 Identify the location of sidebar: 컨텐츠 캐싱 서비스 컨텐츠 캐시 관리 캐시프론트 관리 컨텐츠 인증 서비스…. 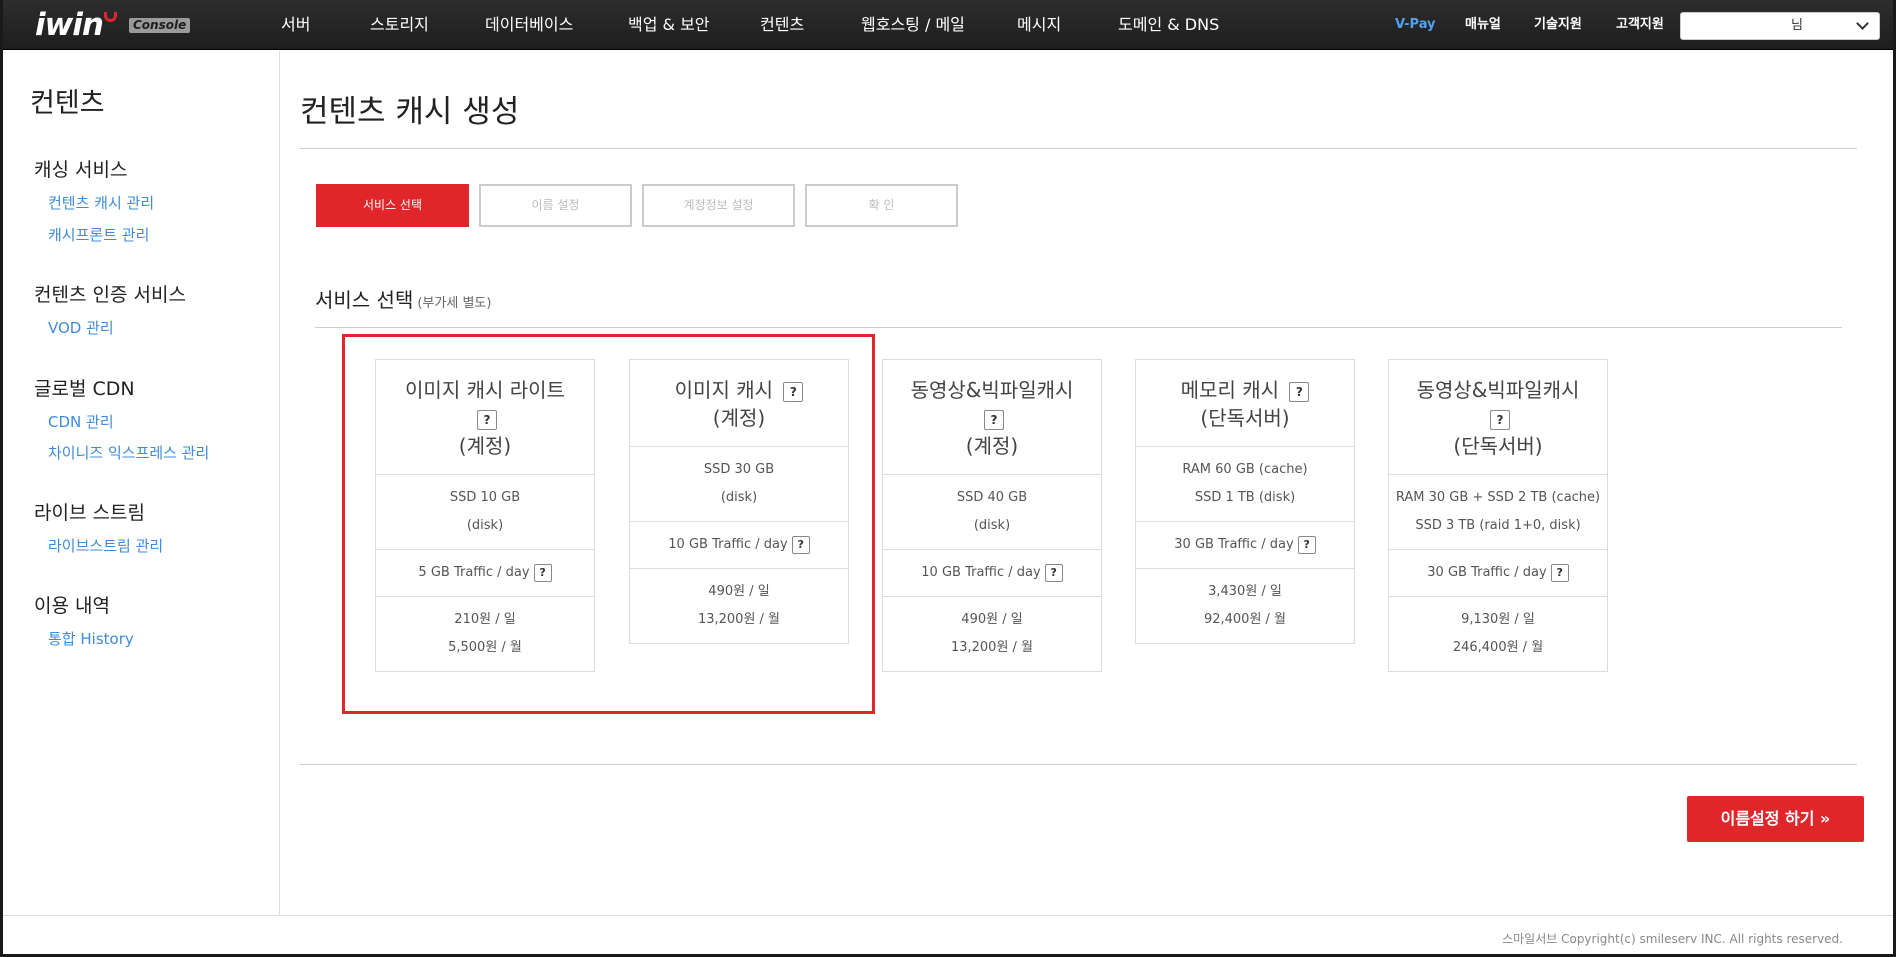
(141, 483).